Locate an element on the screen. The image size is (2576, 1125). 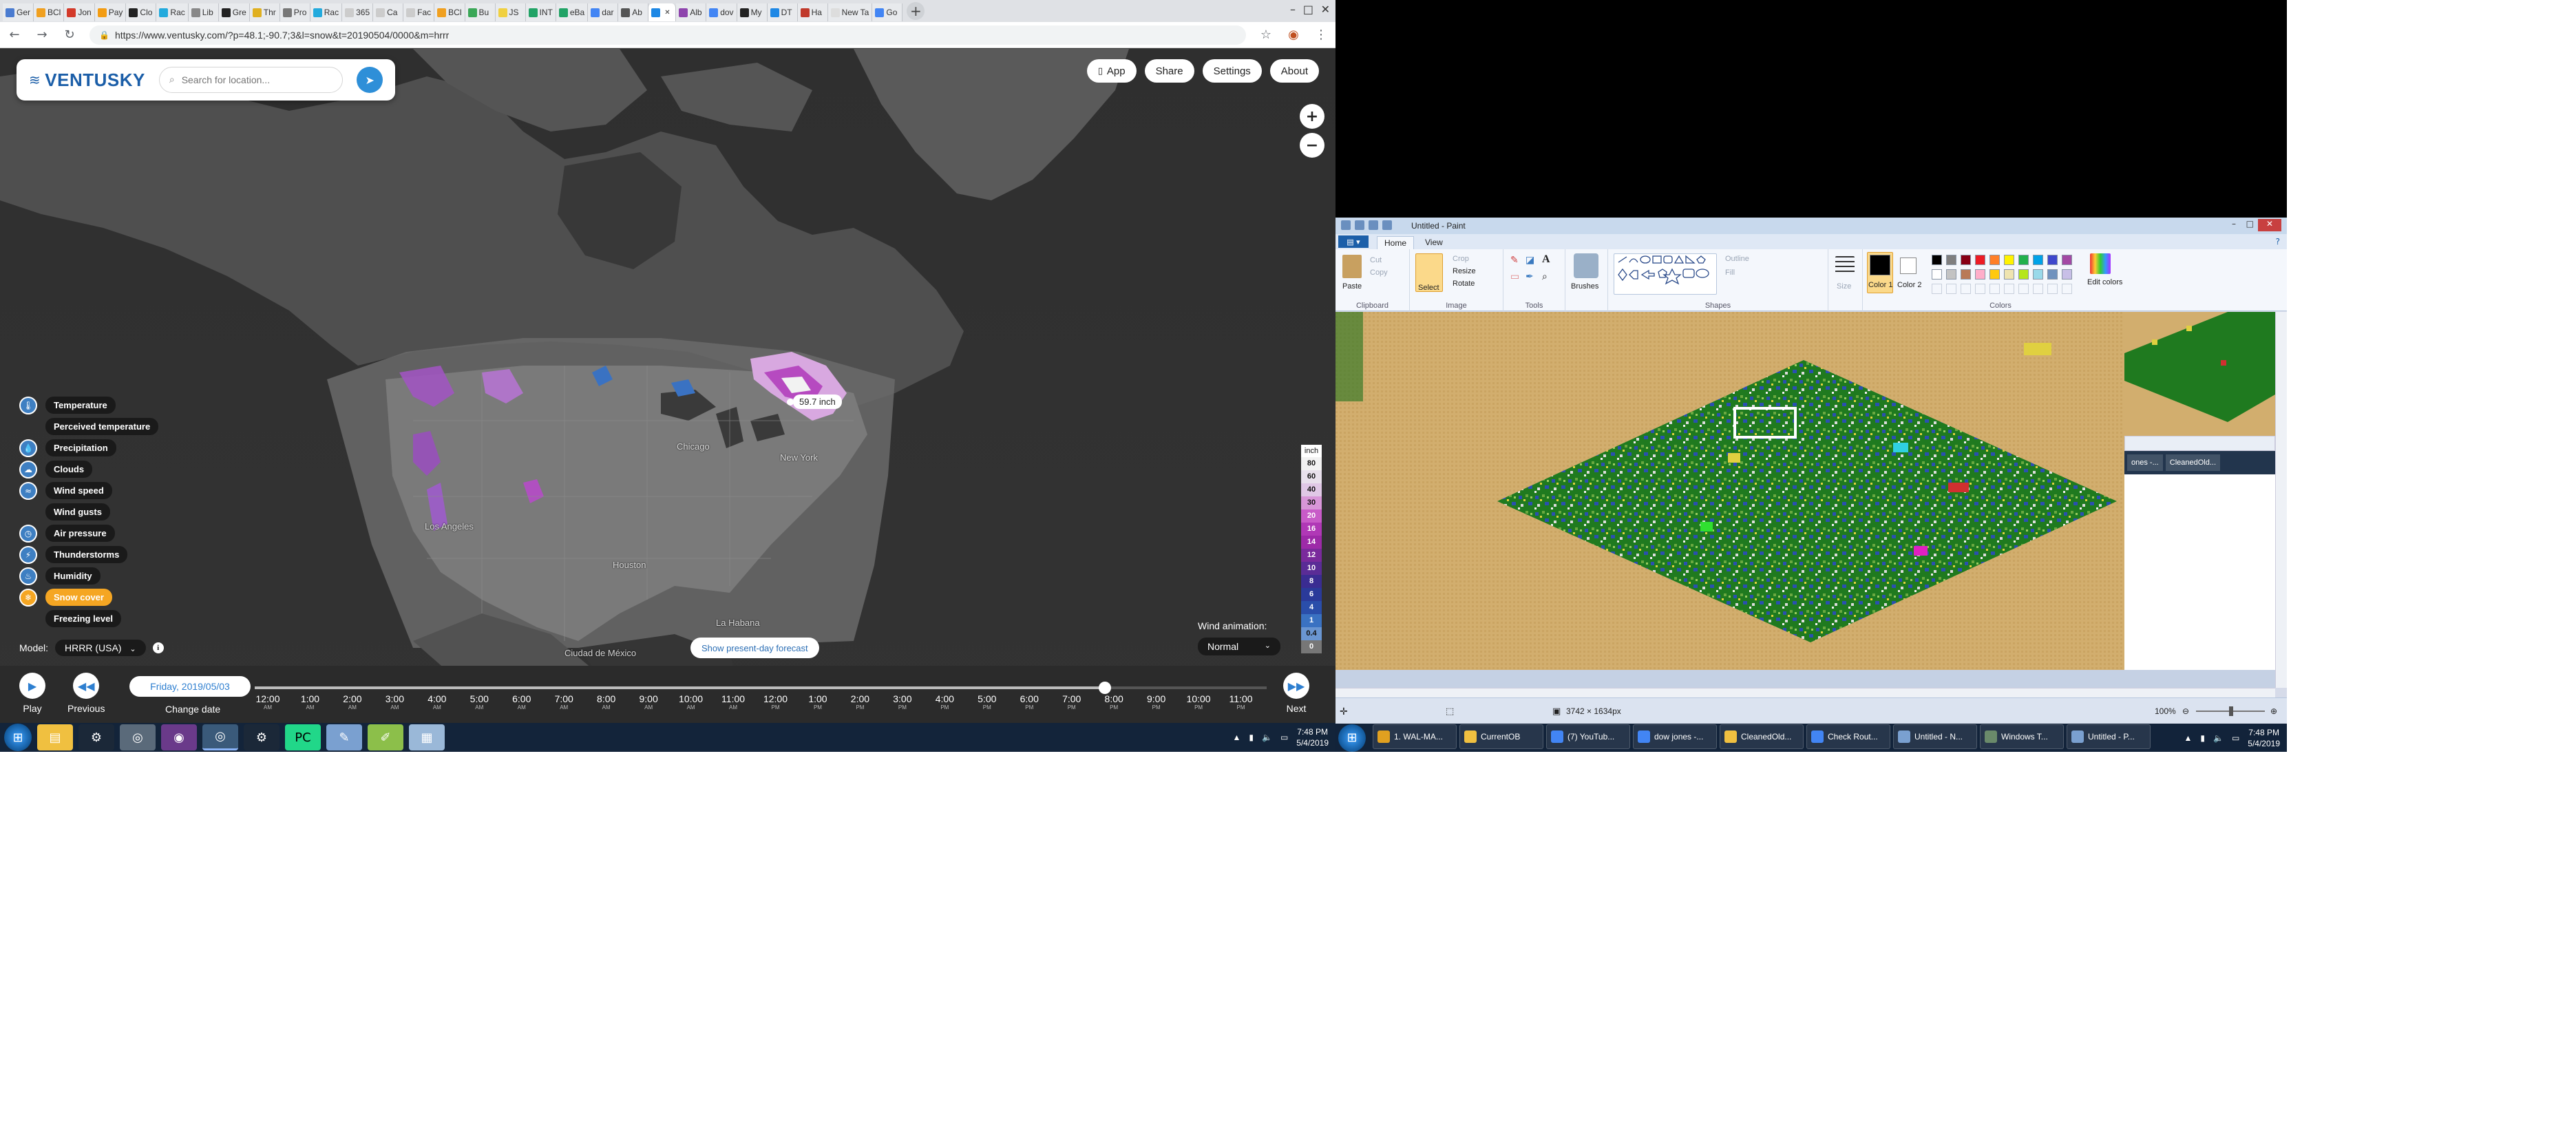
browser-tab: Ger is located at coordinates (19, 12).